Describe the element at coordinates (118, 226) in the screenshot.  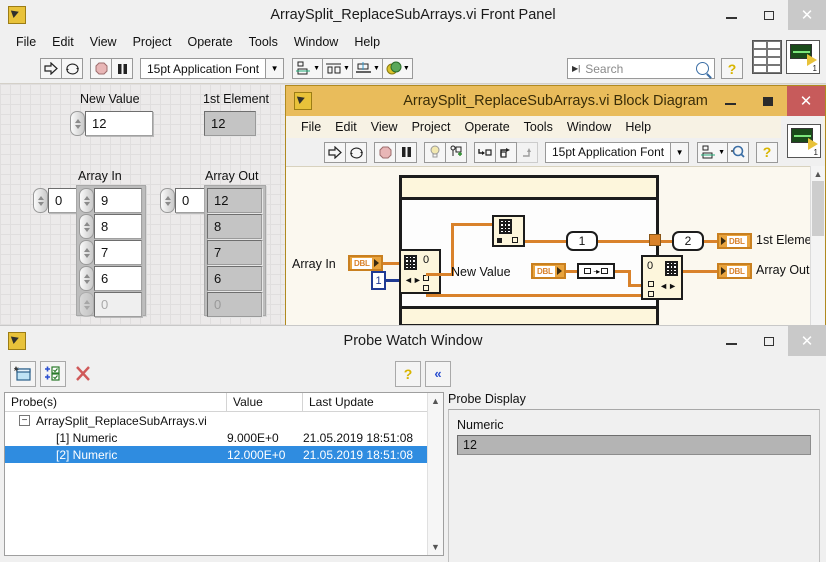
I see `array-in-element-1: 8` at that location.